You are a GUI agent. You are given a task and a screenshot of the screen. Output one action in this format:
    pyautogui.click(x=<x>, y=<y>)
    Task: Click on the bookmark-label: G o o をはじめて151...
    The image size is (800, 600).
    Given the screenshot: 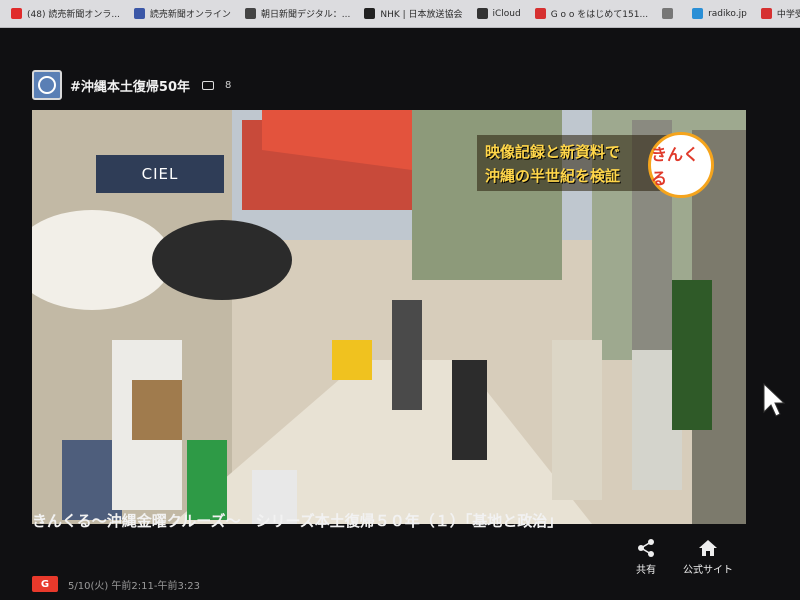 What is the action you would take?
    pyautogui.click(x=599, y=15)
    